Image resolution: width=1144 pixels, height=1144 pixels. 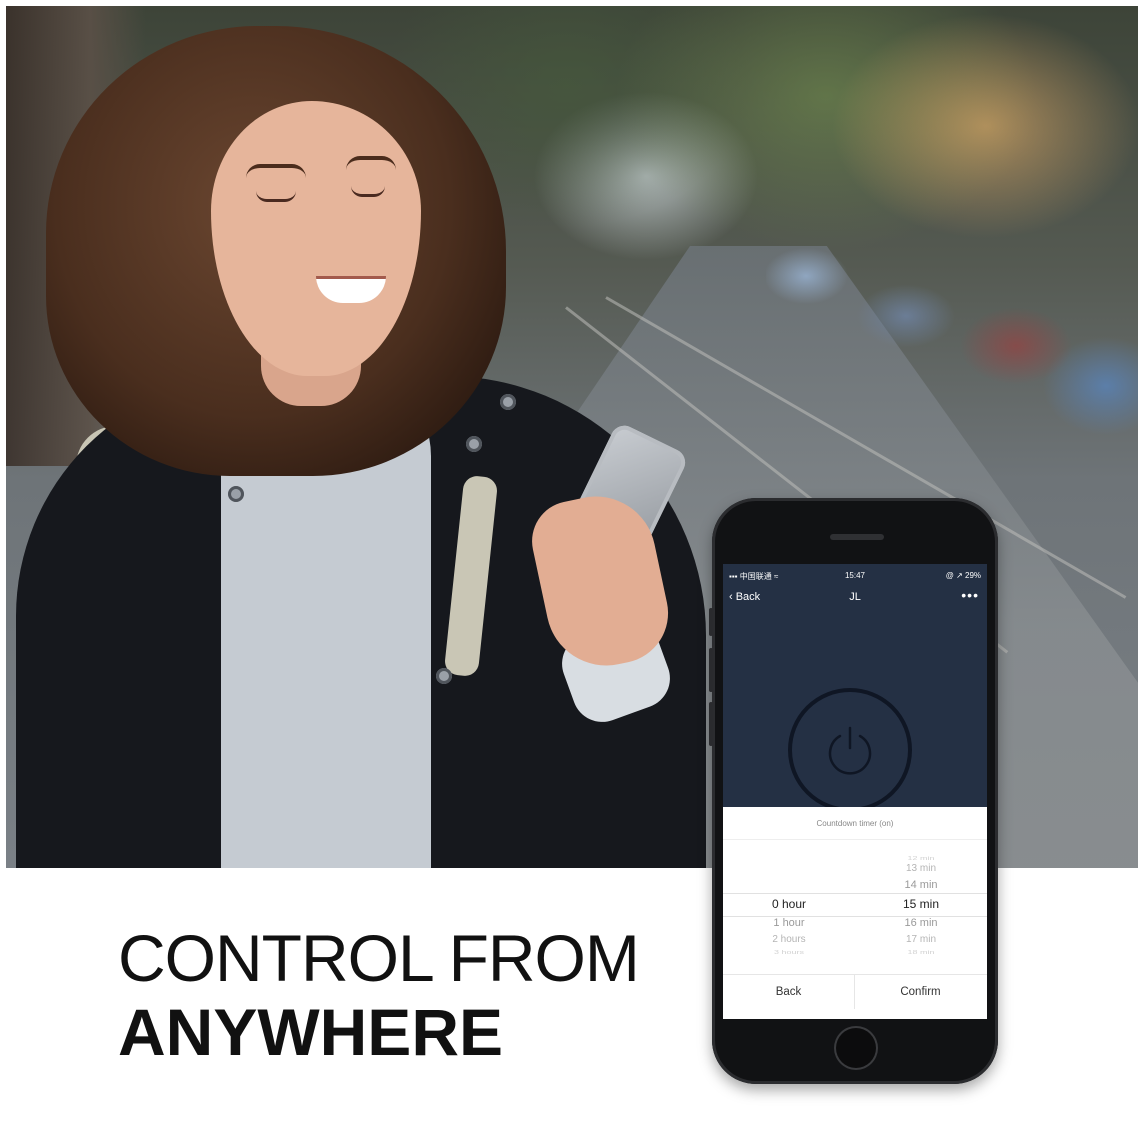 I want to click on minute-option-selected: 15 min, so click(x=921, y=904).